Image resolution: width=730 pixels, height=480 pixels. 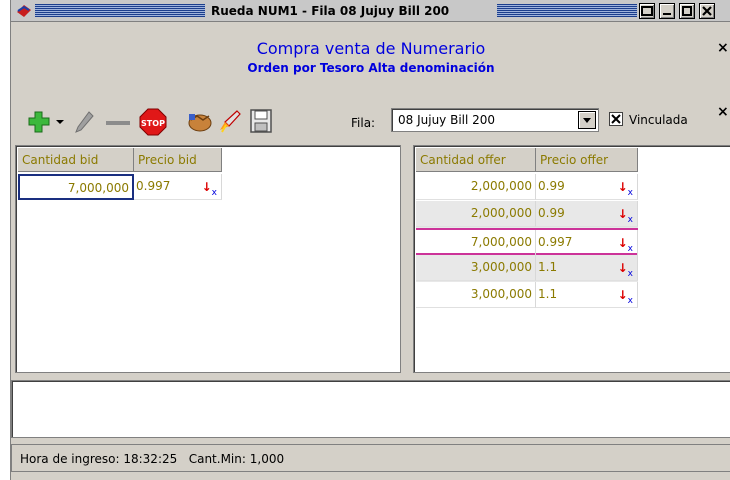 What do you see at coordinates (118, 123) in the screenshot?
I see `remove-icon` at bounding box center [118, 123].